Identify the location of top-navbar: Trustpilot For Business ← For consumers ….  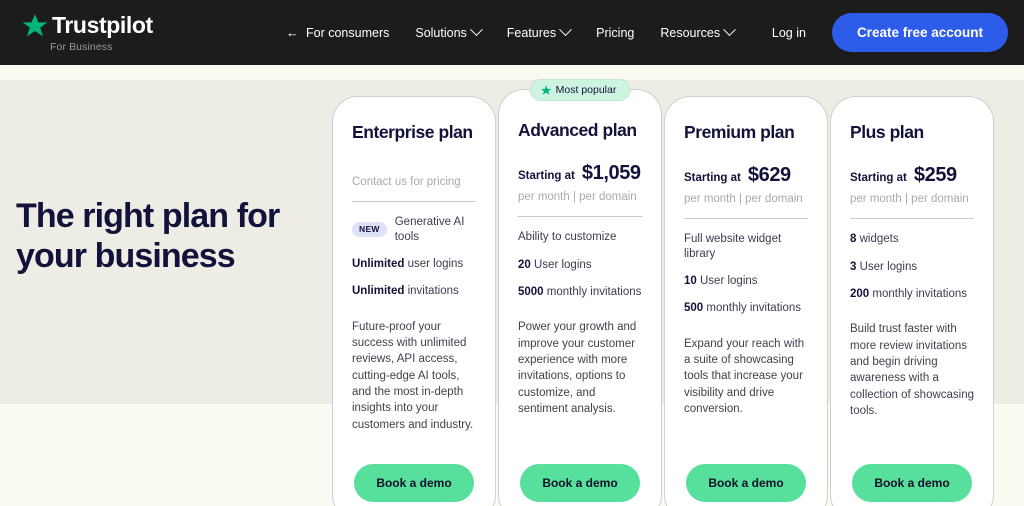
(512, 32).